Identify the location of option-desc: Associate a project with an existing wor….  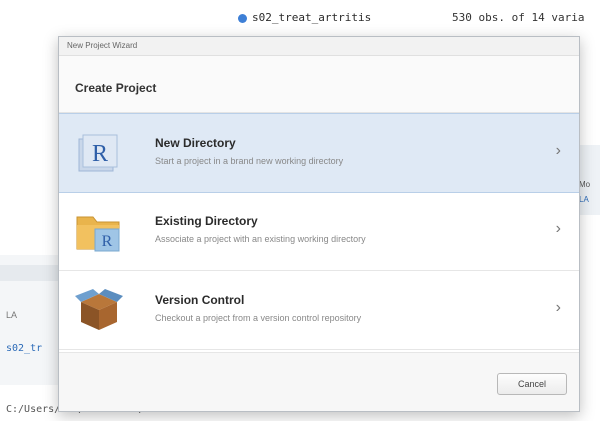
(260, 239).